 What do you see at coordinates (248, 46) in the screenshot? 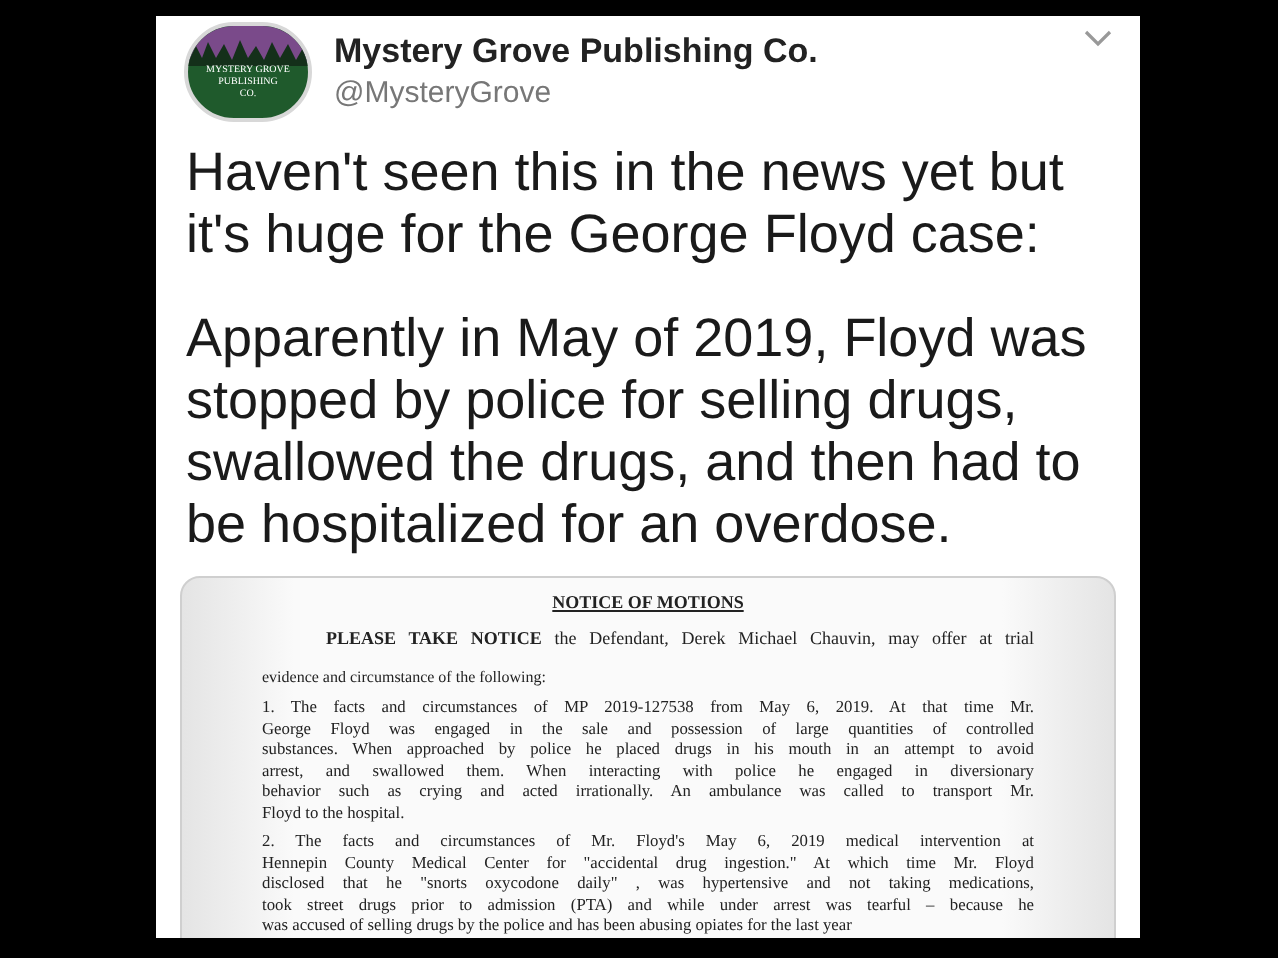
I see `forest-drawing` at bounding box center [248, 46].